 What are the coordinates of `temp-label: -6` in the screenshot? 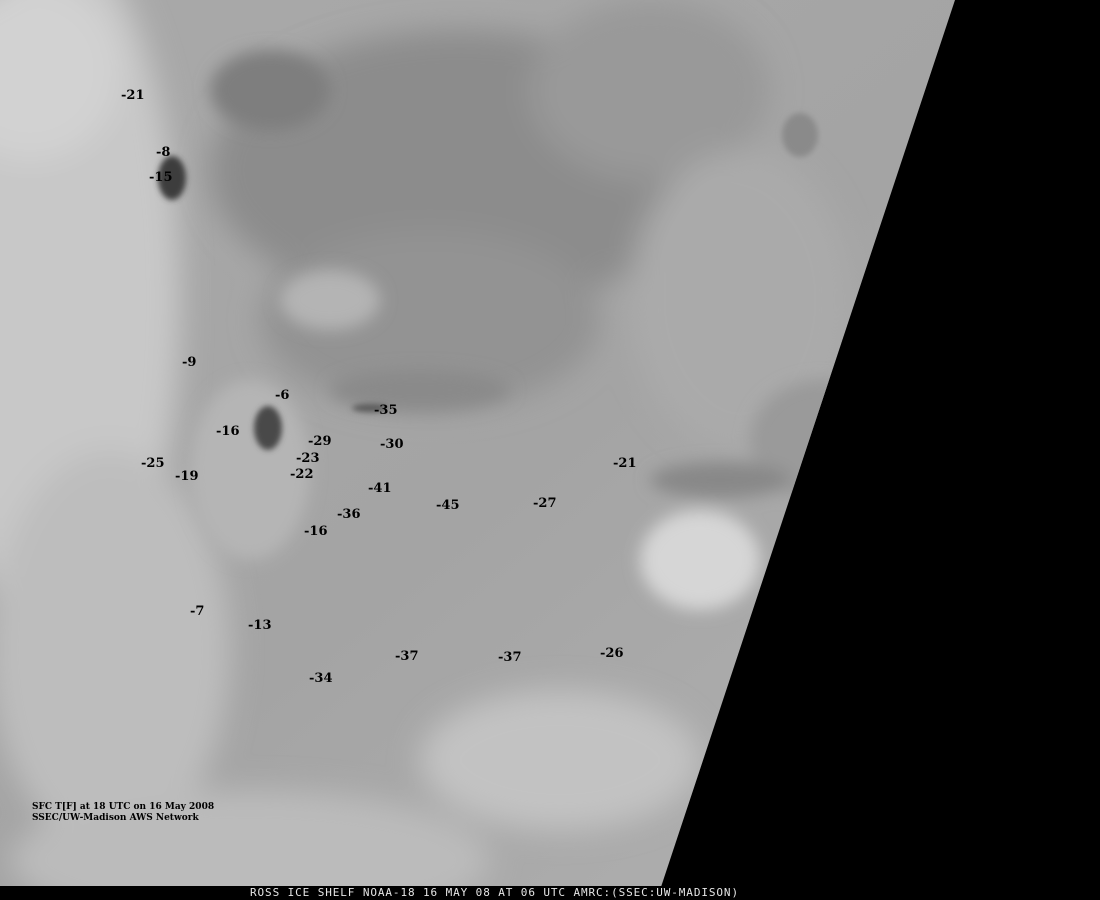 It's located at (282, 395).